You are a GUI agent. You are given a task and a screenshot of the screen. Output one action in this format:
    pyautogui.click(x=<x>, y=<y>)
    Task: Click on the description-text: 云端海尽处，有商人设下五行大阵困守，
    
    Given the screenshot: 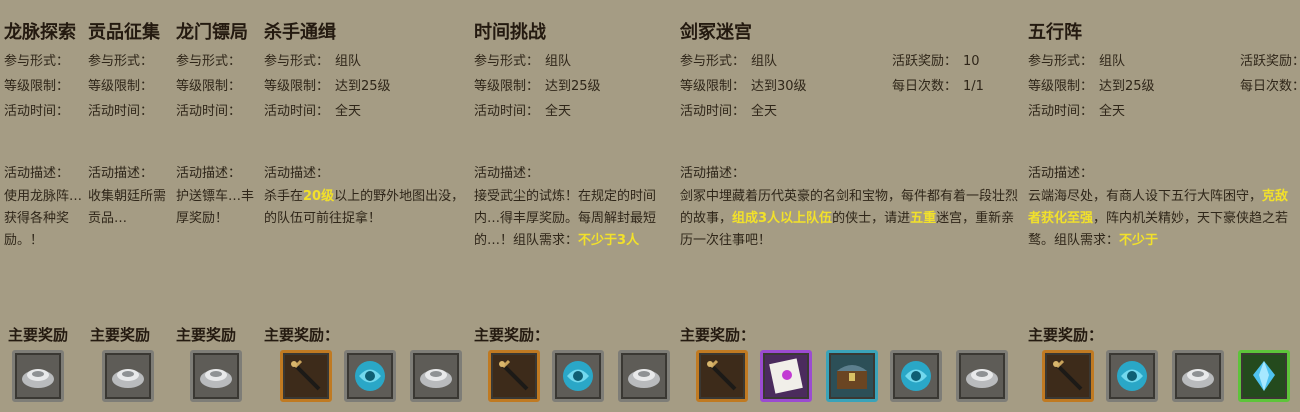 What is the action you would take?
    pyautogui.click(x=1145, y=196)
    